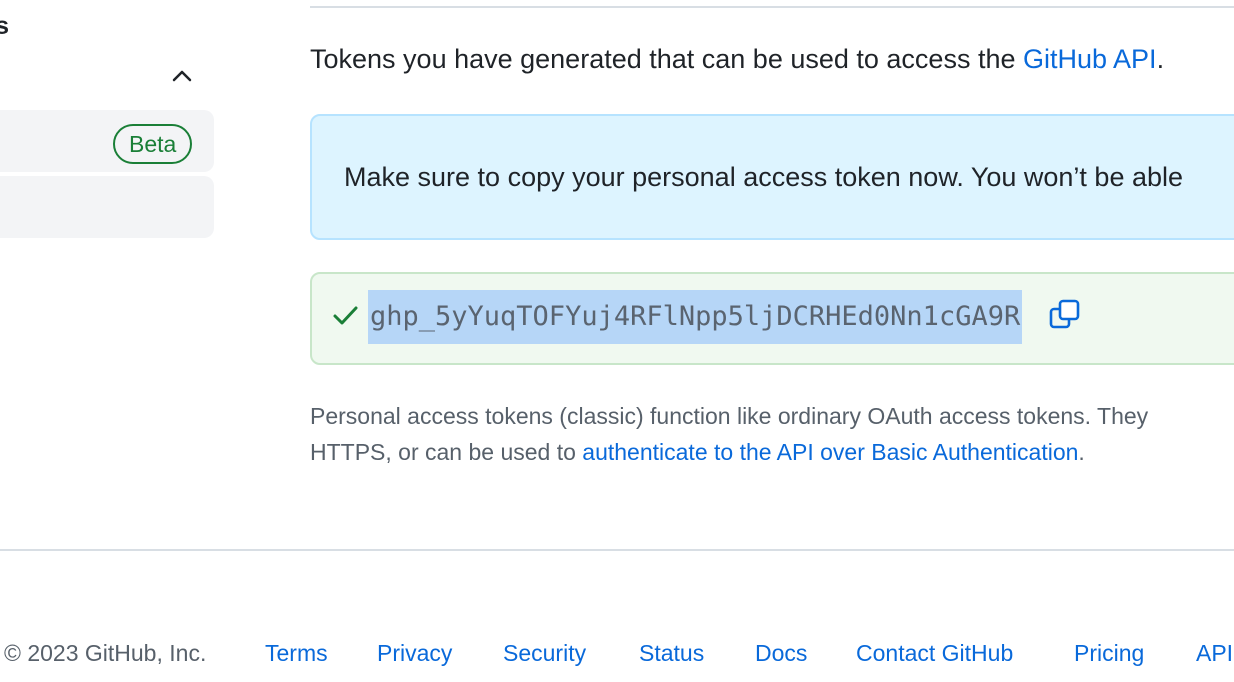  I want to click on intro-suffix: ., so click(1160, 59).